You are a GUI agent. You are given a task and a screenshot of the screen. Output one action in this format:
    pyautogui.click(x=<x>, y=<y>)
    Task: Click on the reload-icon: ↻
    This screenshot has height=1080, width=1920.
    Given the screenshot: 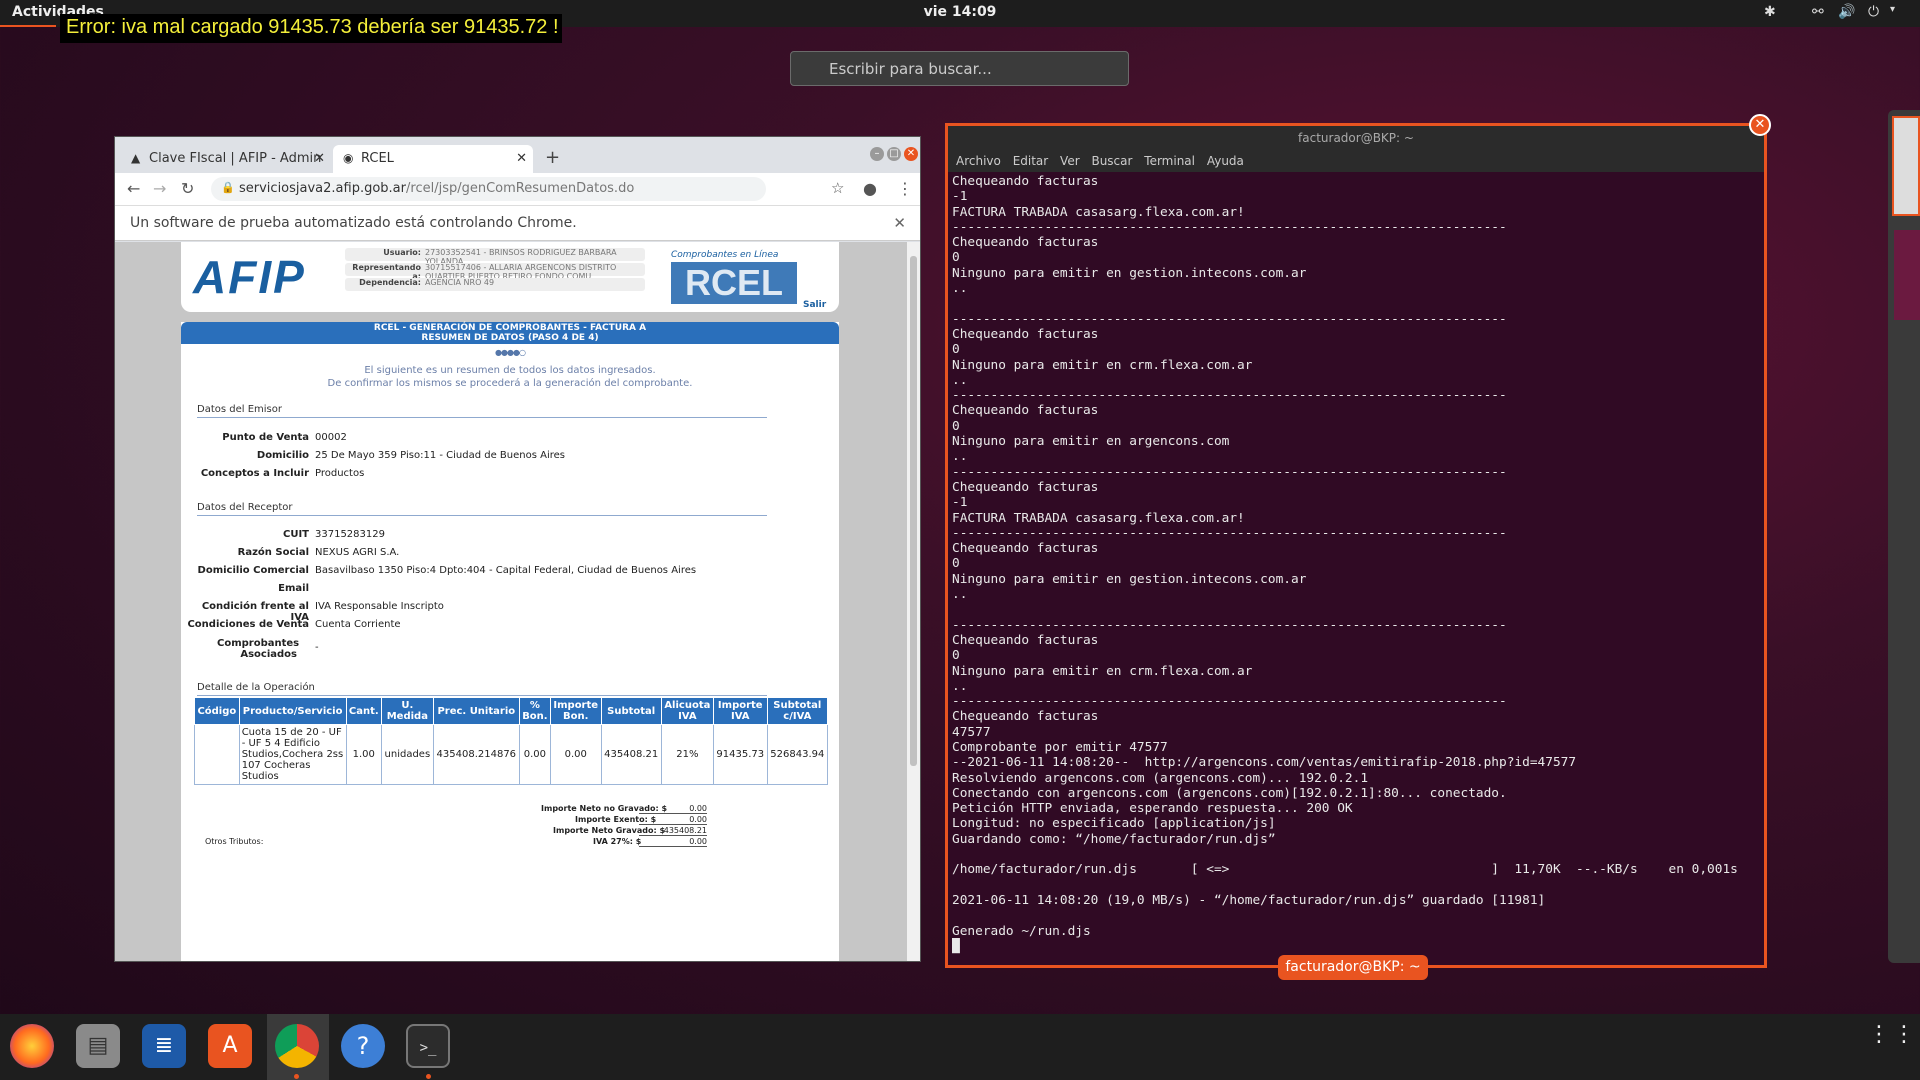 What is the action you would take?
    pyautogui.click(x=187, y=188)
    